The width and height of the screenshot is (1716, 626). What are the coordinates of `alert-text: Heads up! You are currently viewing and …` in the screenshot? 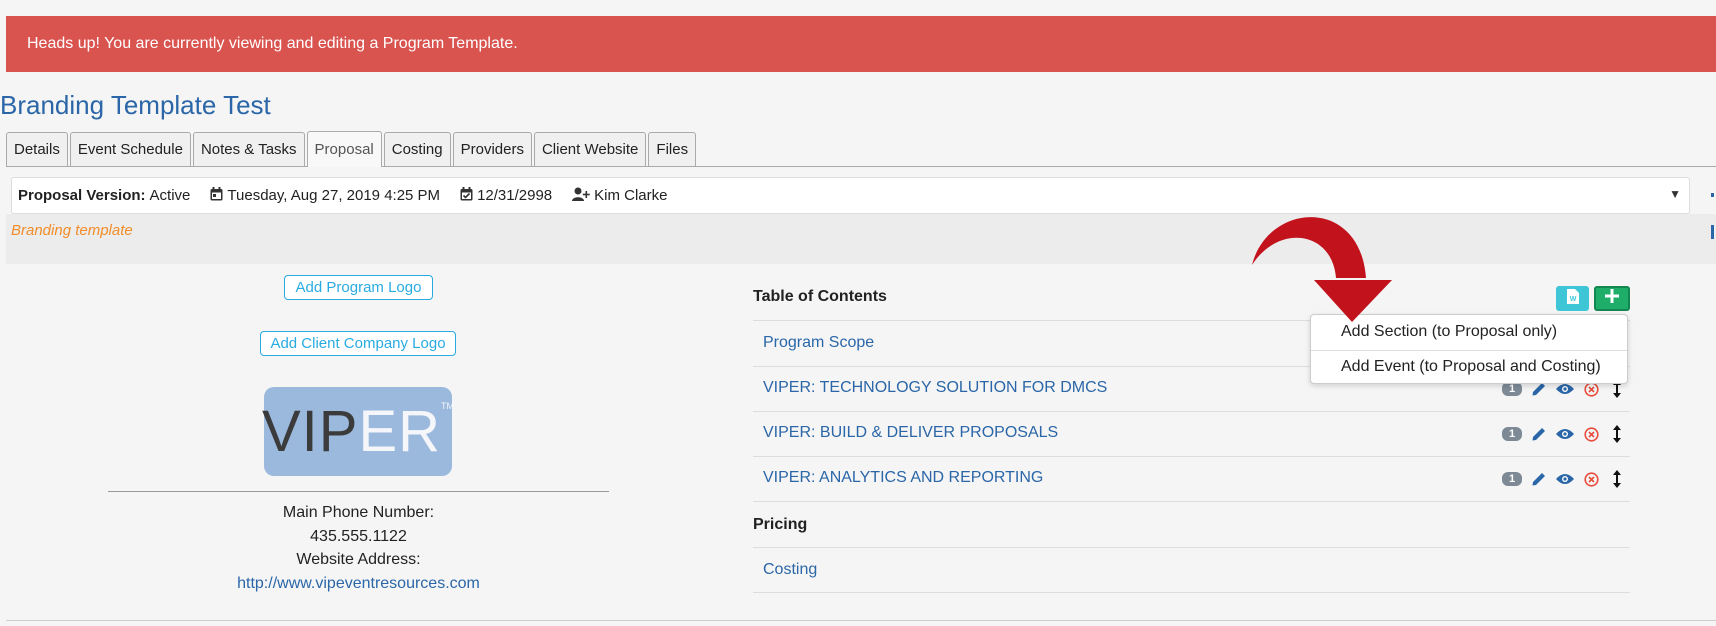 It's located at (272, 43).